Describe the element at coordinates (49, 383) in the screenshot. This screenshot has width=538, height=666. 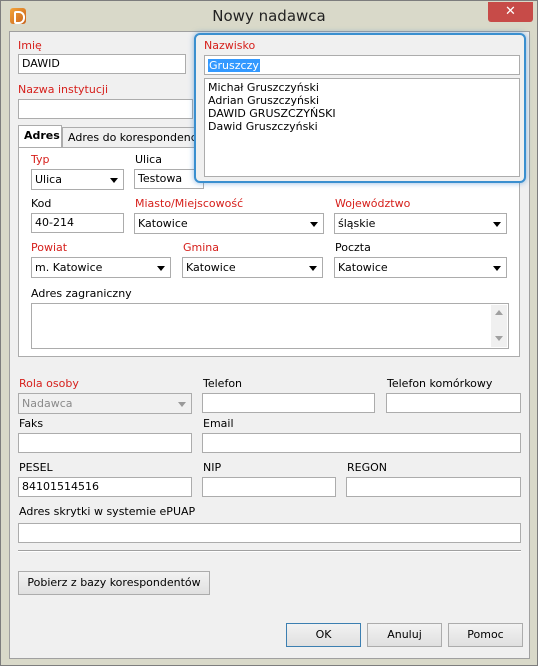
I see `label-rola-osoby: Rola osoby` at that location.